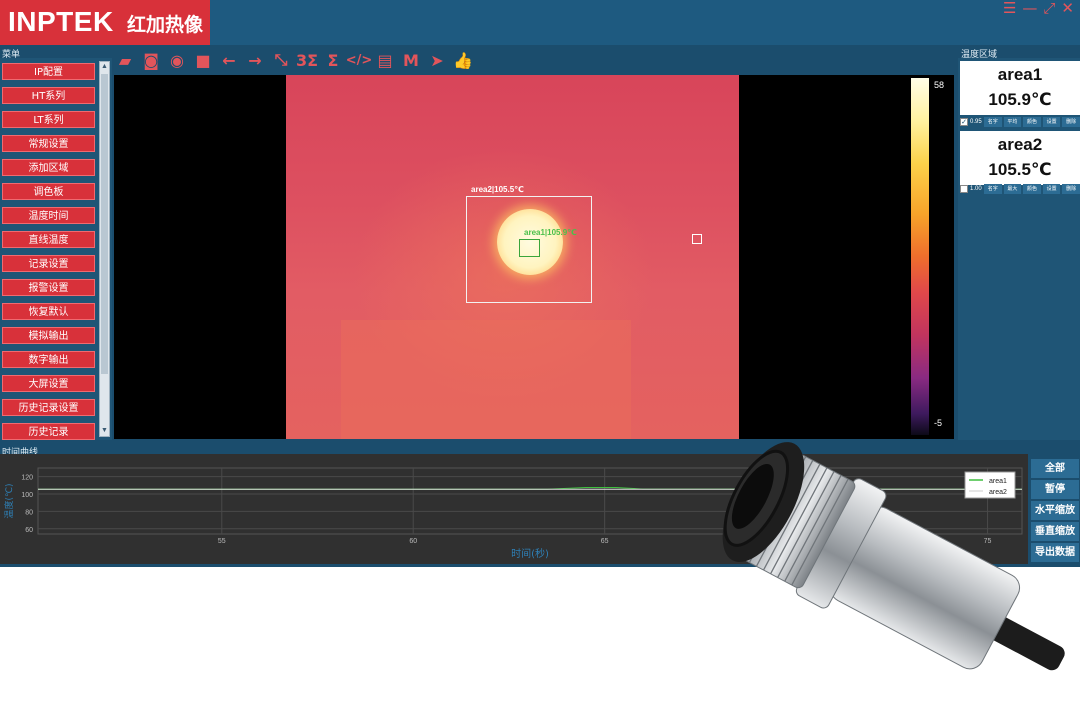 The image size is (1080, 717). What do you see at coordinates (605, 541) in the screenshot?
I see `x-tick-label: 65` at bounding box center [605, 541].